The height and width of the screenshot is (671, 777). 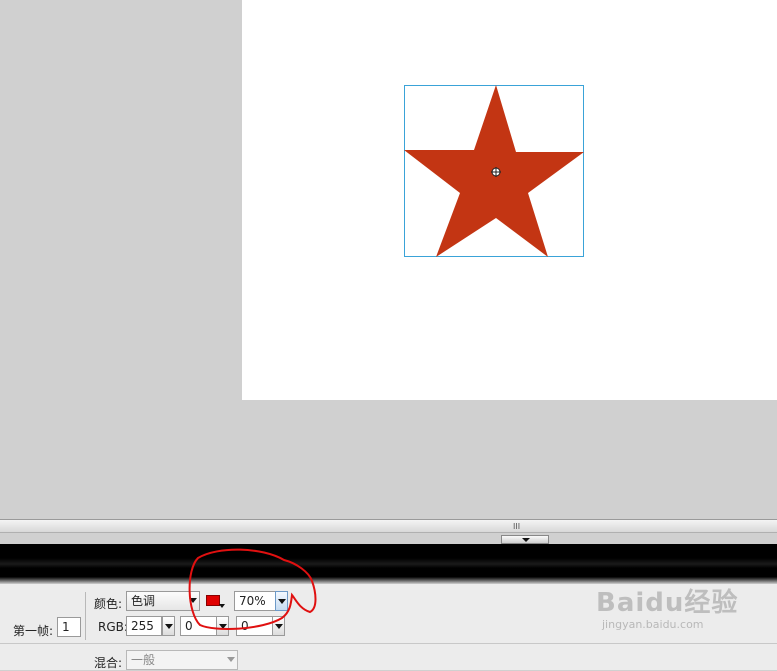 What do you see at coordinates (108, 604) in the screenshot?
I see `color-label: 颜色:` at bounding box center [108, 604].